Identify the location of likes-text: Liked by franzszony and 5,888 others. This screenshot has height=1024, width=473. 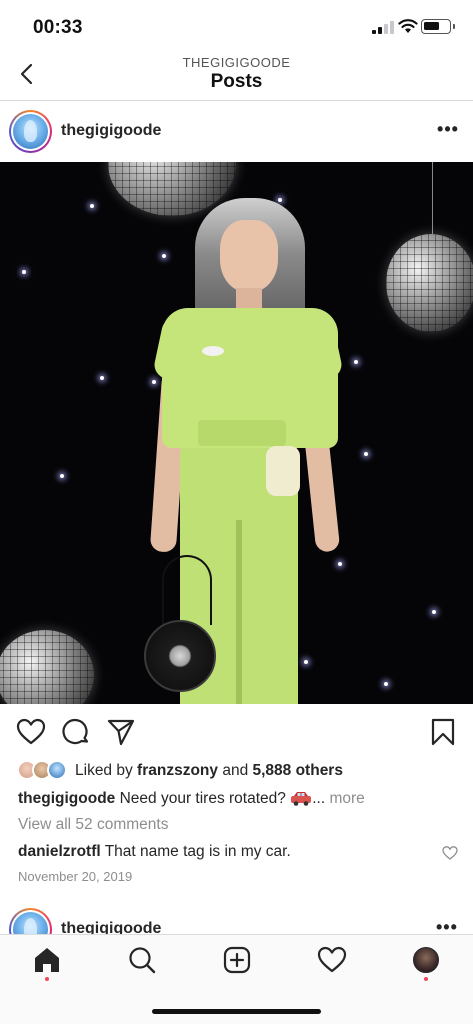
(209, 771).